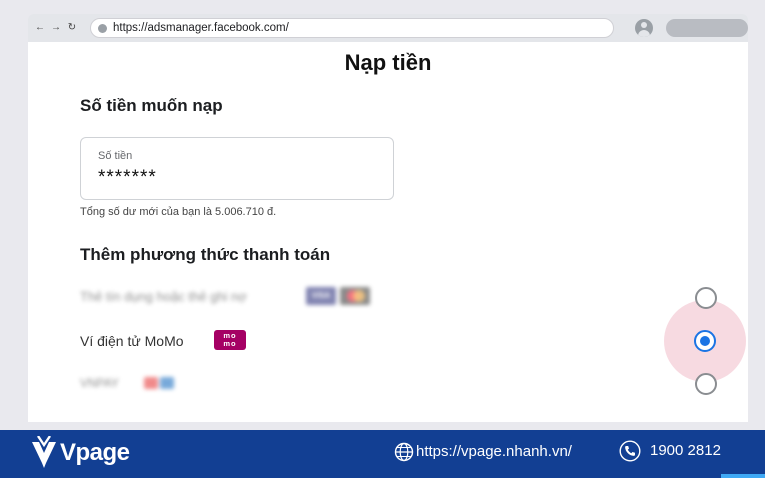  I want to click on footer-accent-bar, so click(743, 476).